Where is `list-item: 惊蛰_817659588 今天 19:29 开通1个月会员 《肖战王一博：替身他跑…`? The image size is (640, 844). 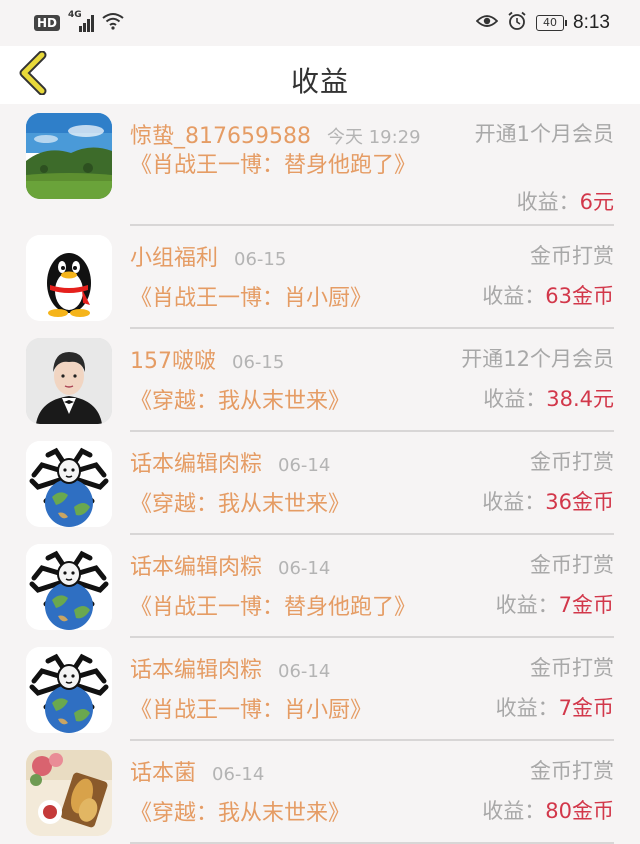
list-item: 惊蛰_817659588 今天 19:29 开通1个月会员 《肖战王一博：替身他跑… is located at coordinates (320, 165).